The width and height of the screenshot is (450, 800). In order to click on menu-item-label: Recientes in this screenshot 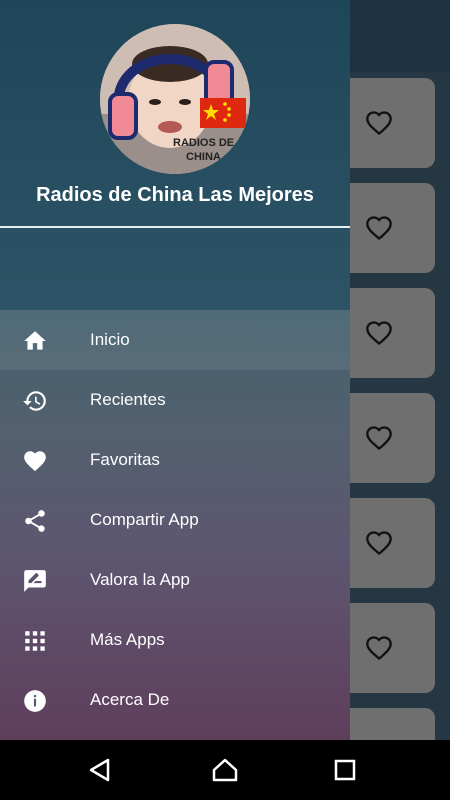, I will do `click(128, 399)`.